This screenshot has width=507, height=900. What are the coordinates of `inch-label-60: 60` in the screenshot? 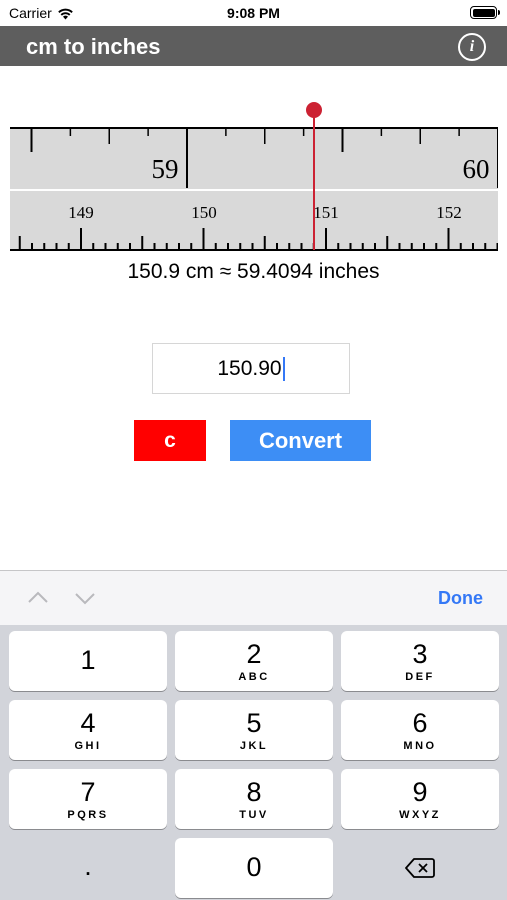 It's located at (476, 169).